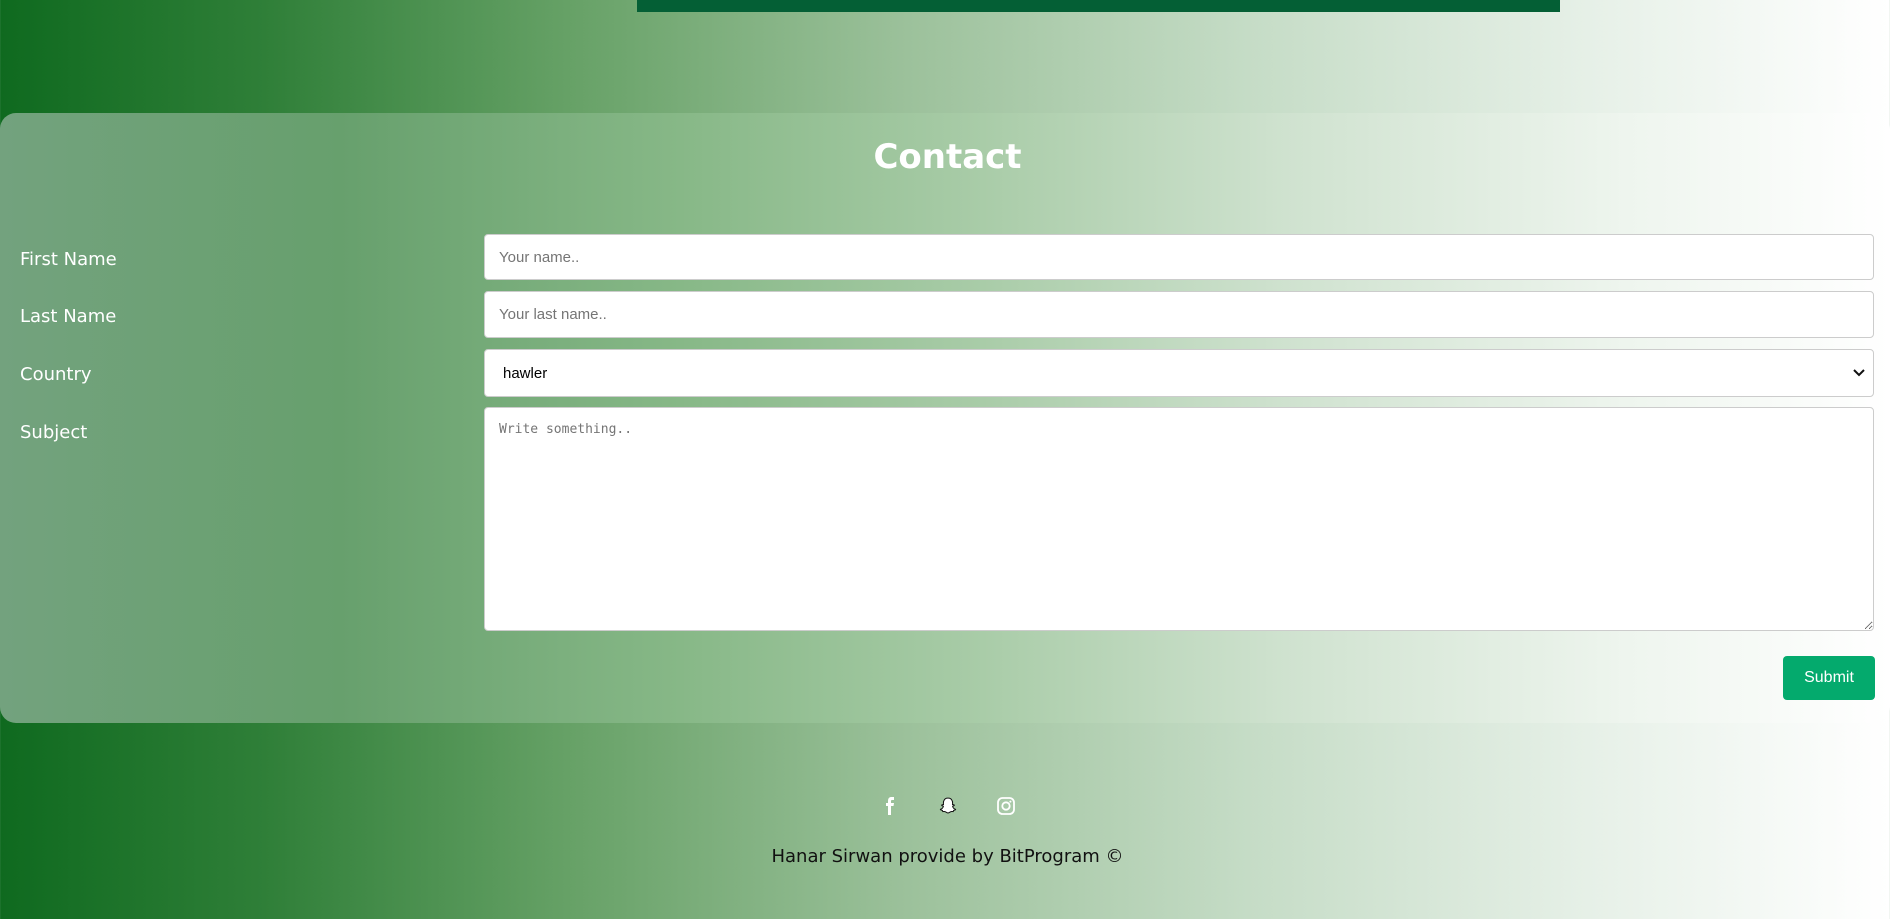  I want to click on last-name-label: Last Name, so click(68, 316).